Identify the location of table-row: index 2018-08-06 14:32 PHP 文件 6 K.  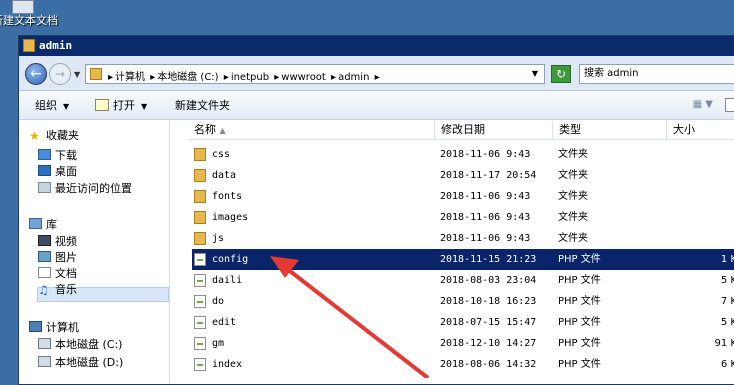
(463, 364).